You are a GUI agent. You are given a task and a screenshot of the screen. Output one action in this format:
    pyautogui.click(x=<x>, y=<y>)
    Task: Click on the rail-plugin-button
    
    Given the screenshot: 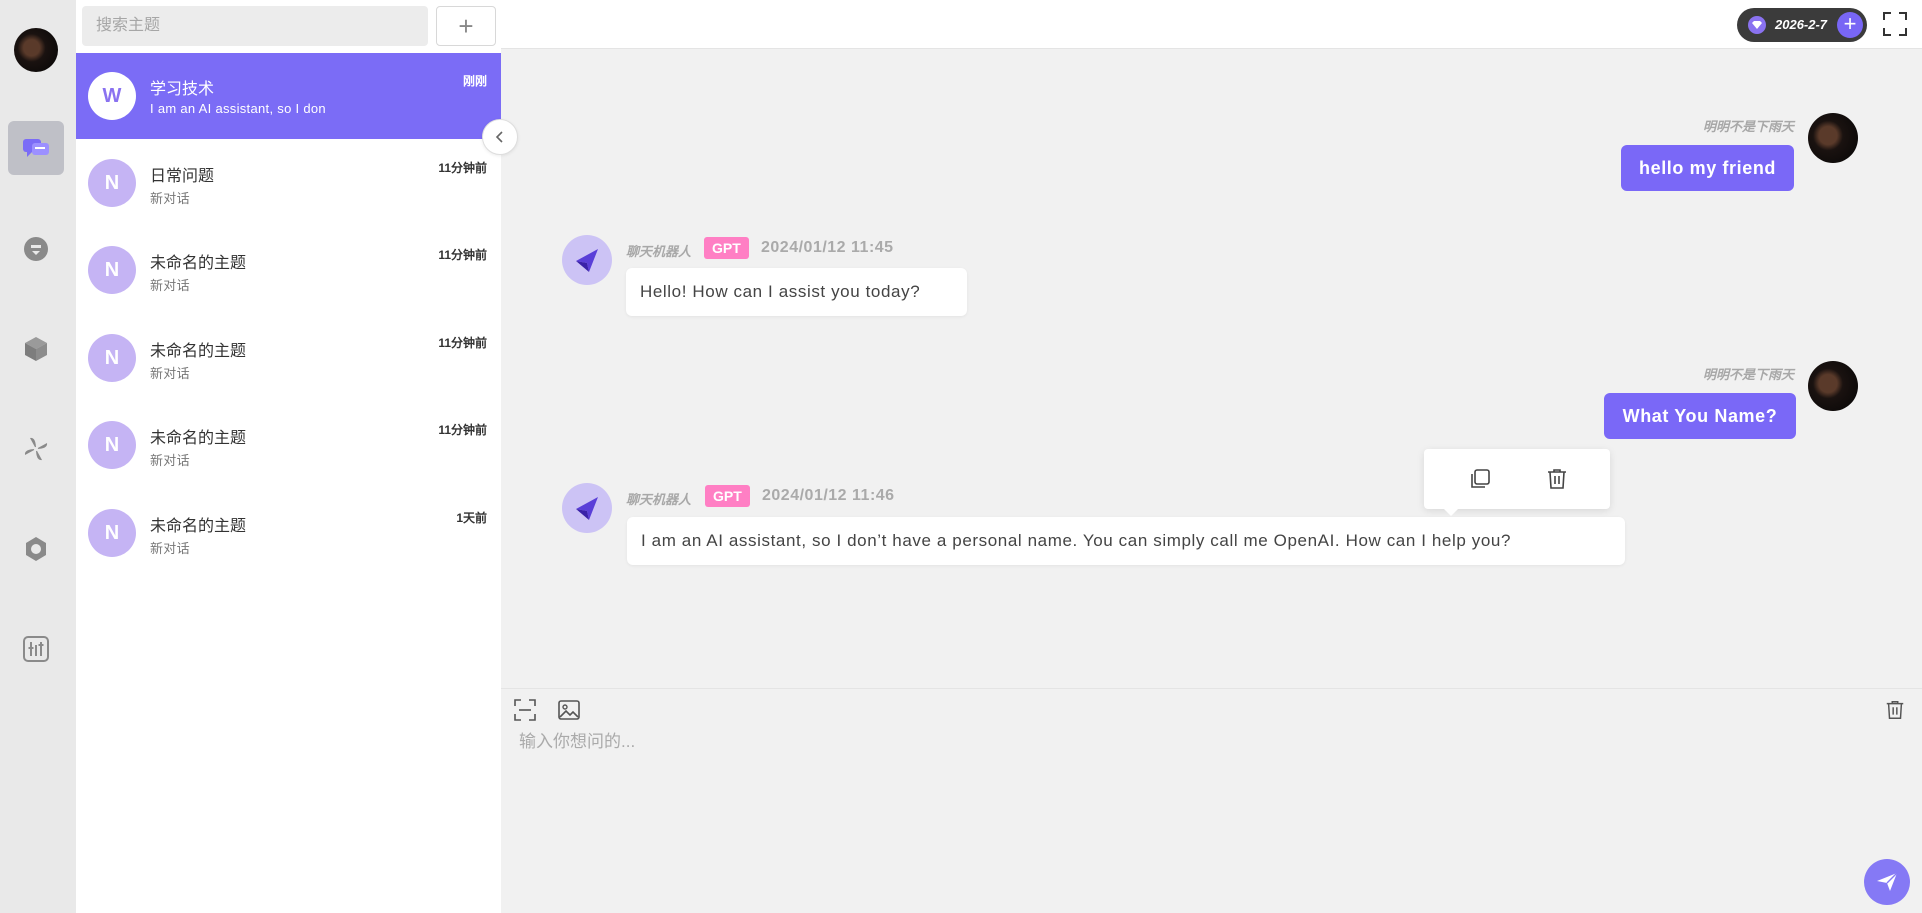 What is the action you would take?
    pyautogui.click(x=36, y=349)
    